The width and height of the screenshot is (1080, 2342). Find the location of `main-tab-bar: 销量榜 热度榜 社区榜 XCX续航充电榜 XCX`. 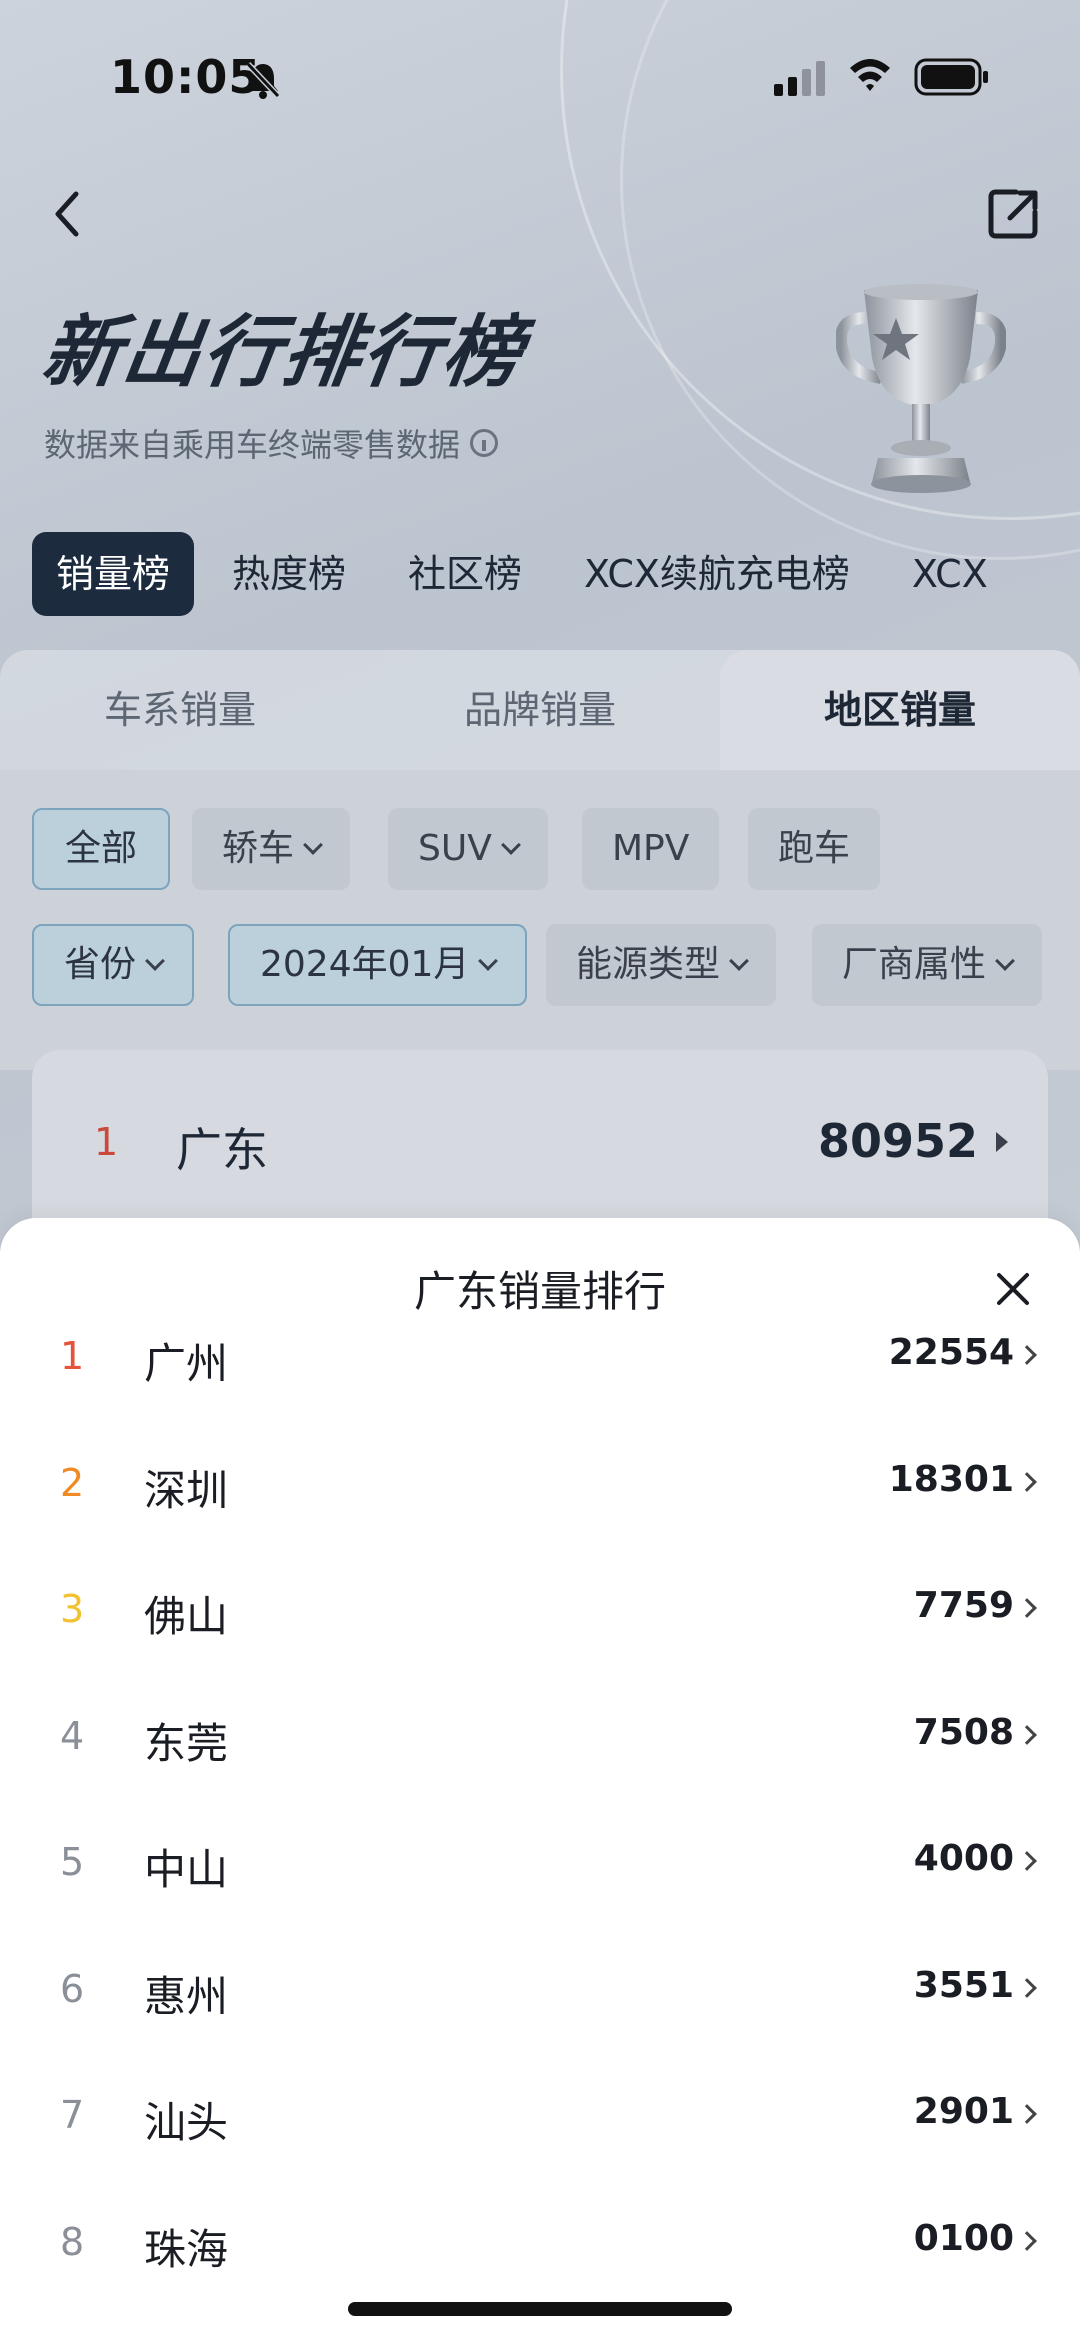

main-tab-bar: 销量榜 热度榜 社区榜 XCX续航充电榜 XCX is located at coordinates (529, 574).